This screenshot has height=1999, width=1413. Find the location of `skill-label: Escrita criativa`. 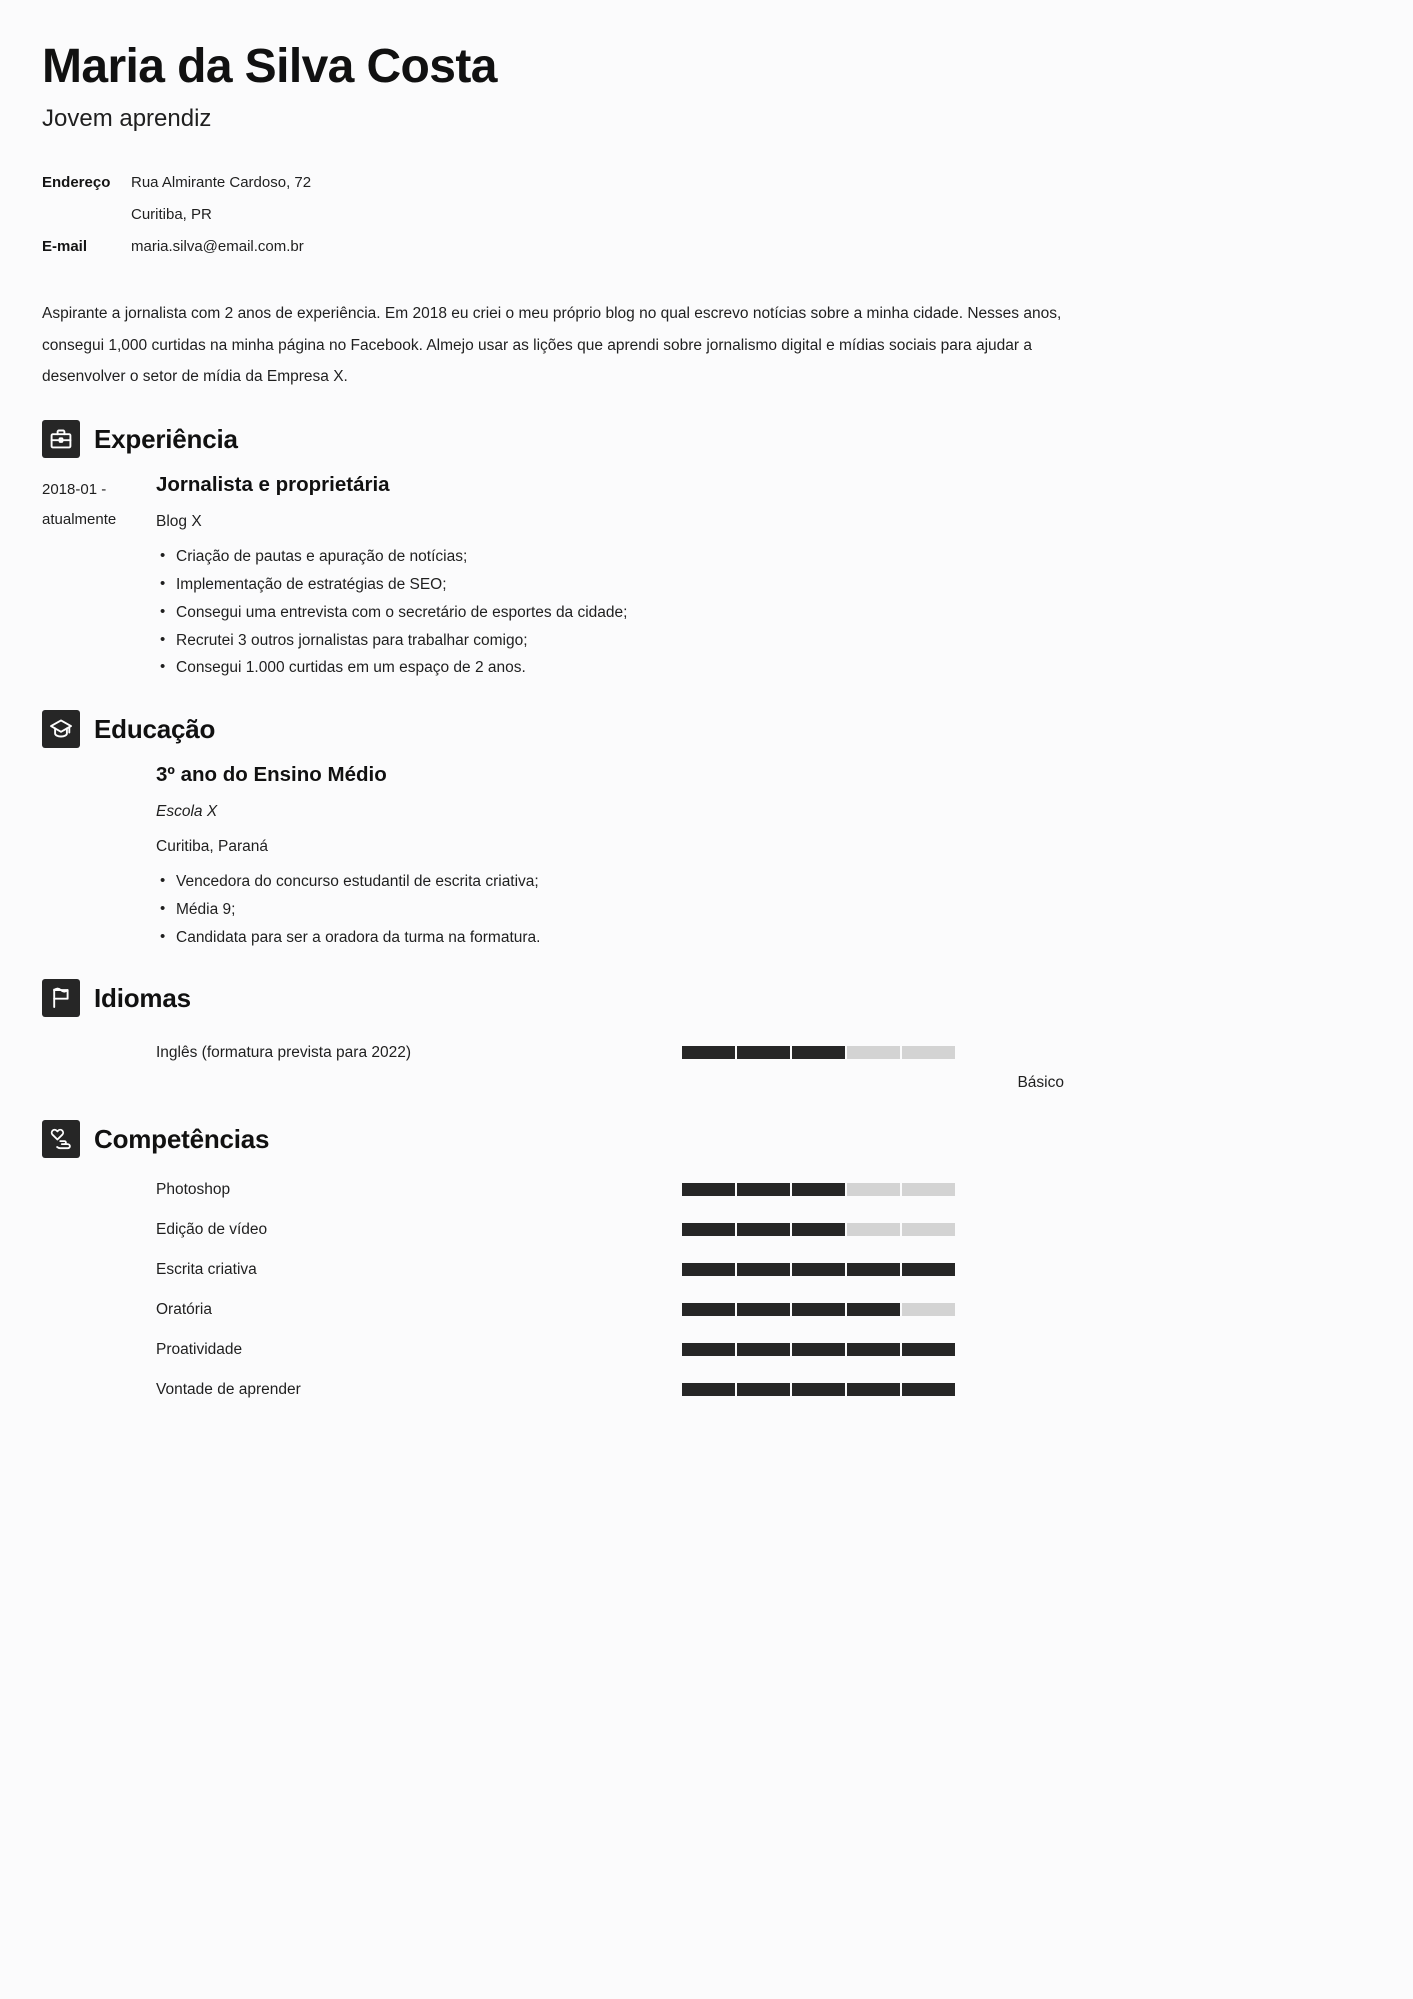

skill-label: Escrita criativa is located at coordinates (206, 1269).